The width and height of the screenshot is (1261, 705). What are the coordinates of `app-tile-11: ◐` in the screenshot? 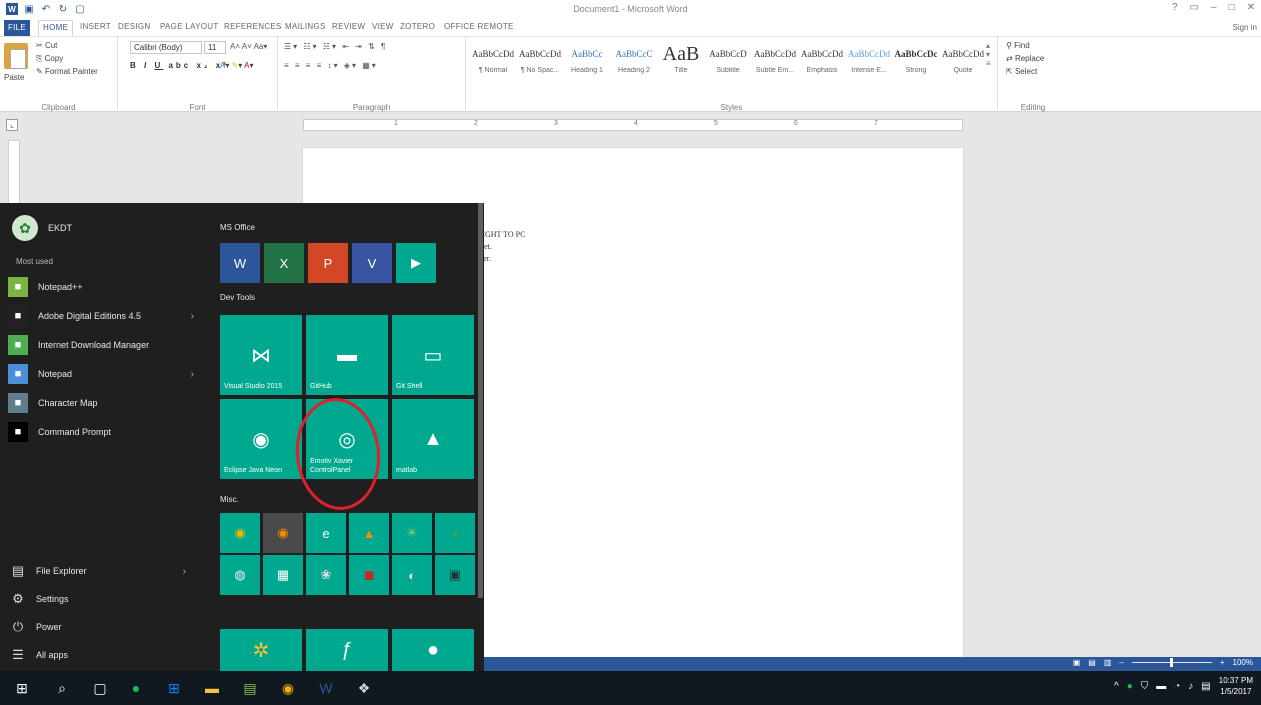 It's located at (412, 575).